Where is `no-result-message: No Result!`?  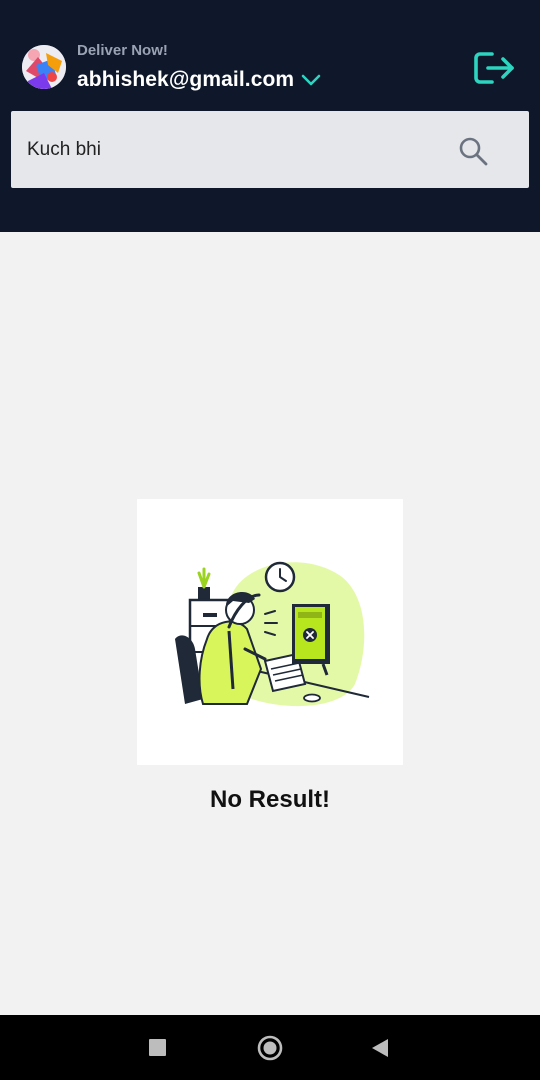 no-result-message: No Result! is located at coordinates (270, 799).